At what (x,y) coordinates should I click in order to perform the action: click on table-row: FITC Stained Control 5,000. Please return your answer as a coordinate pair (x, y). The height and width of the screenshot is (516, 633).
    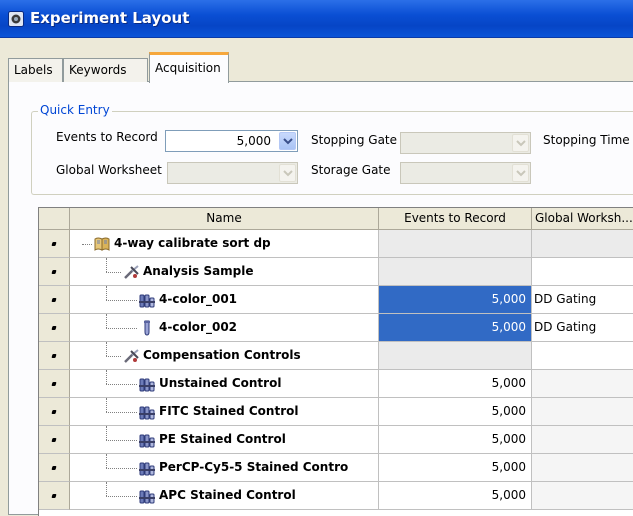
    Looking at the image, I should click on (336, 412).